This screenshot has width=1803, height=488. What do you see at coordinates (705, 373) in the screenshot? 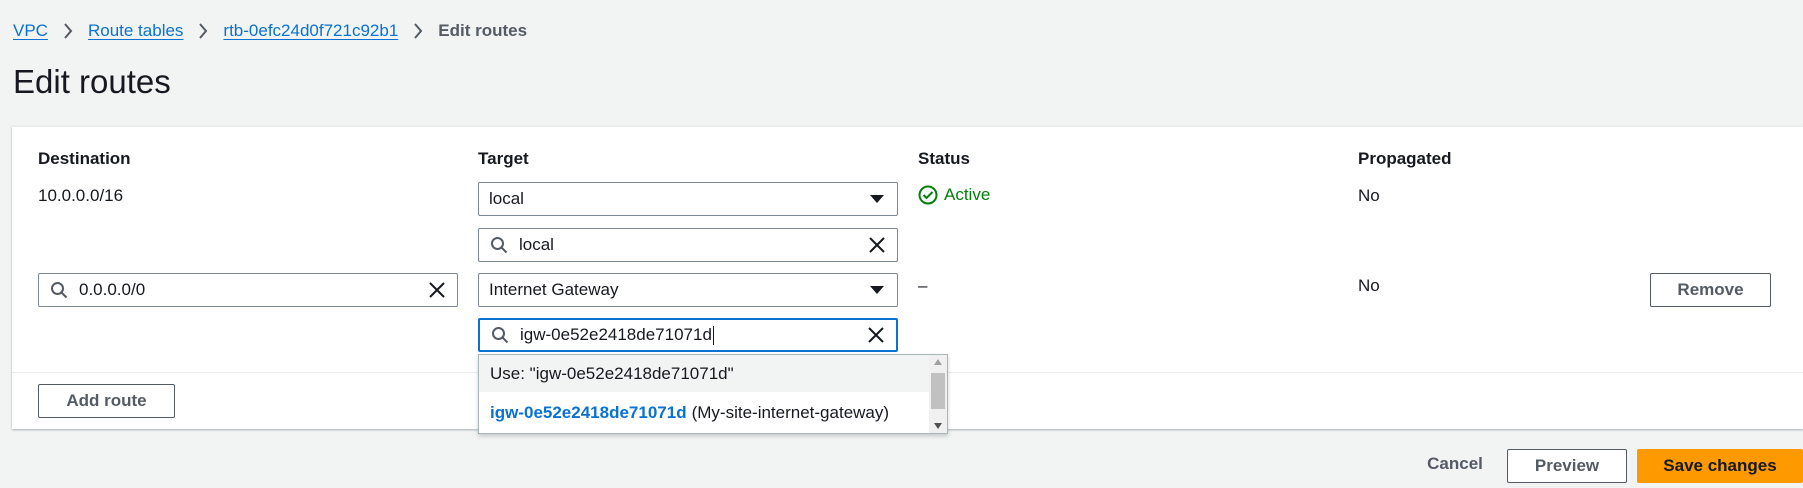
I see `dropdown-option-use: Use: "igw-0e52e2418de71071d"` at bounding box center [705, 373].